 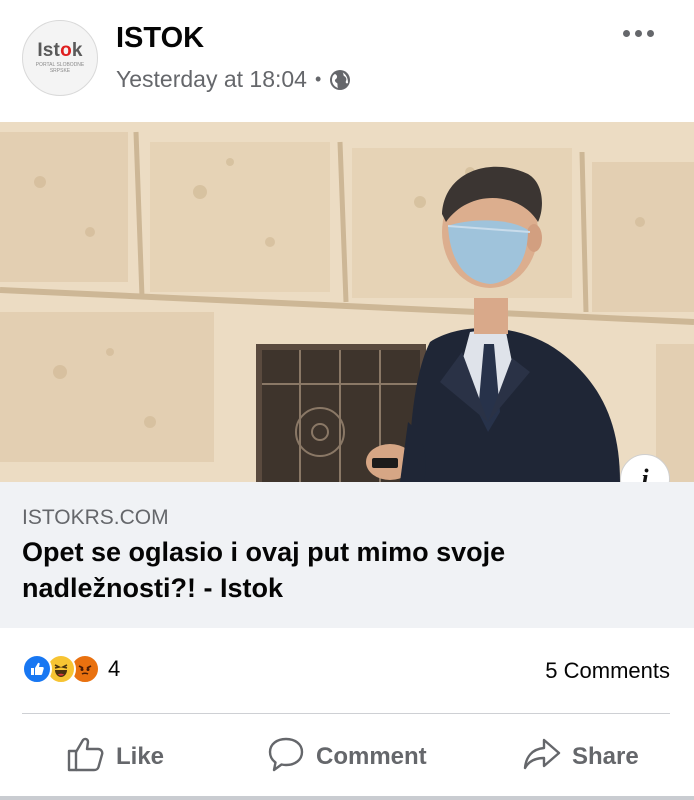 I want to click on reaction-count: 4, so click(x=114, y=668).